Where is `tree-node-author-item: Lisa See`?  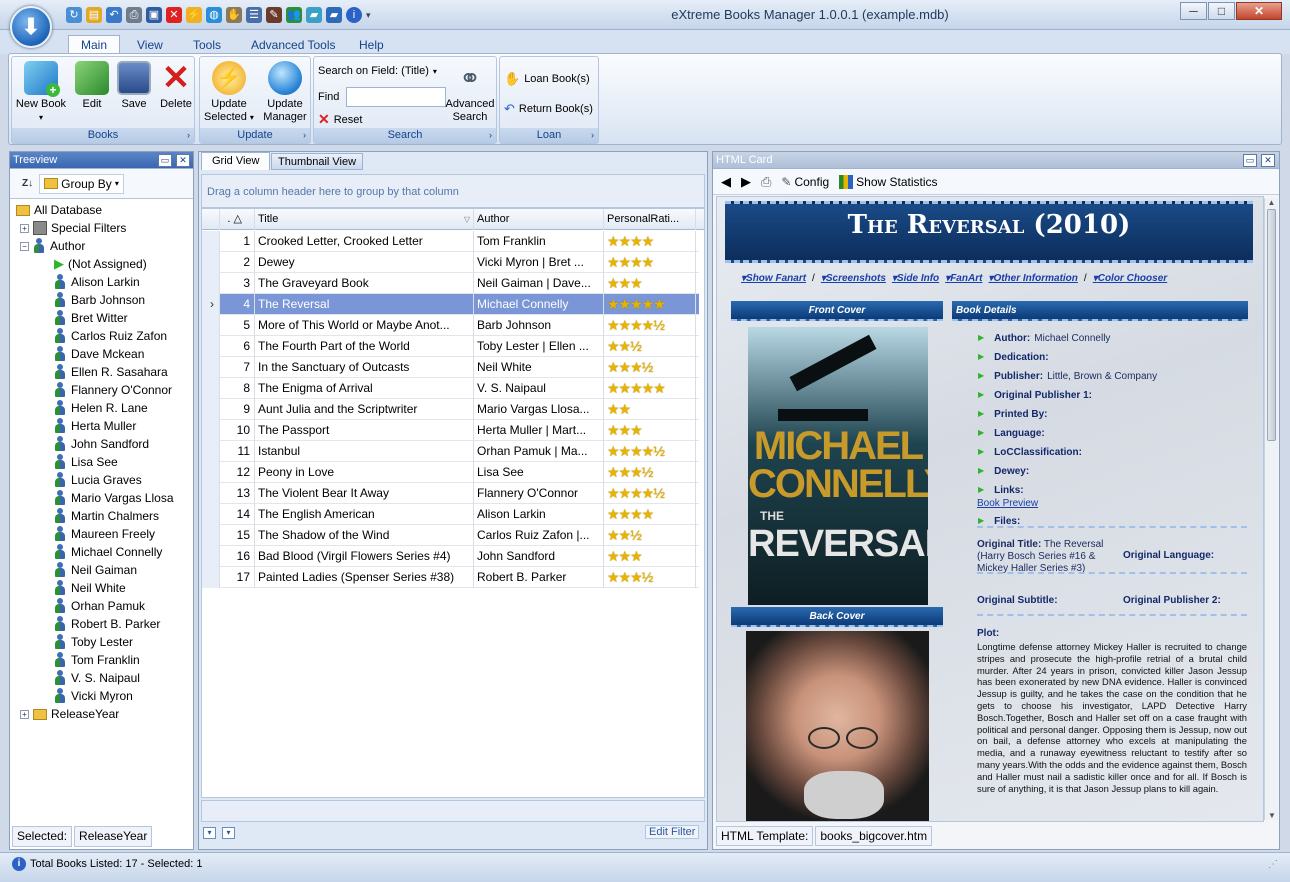 tree-node-author-item: Lisa See is located at coordinates (86, 462).